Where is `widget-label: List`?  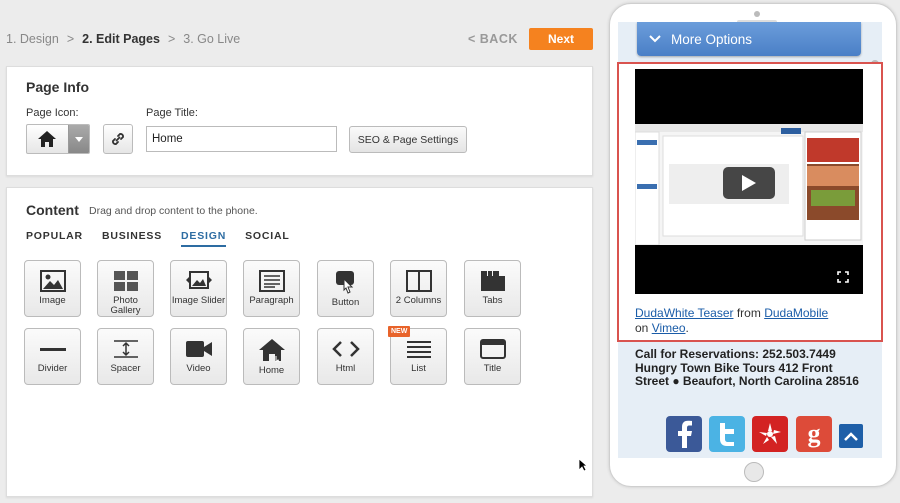 widget-label: List is located at coordinates (418, 368).